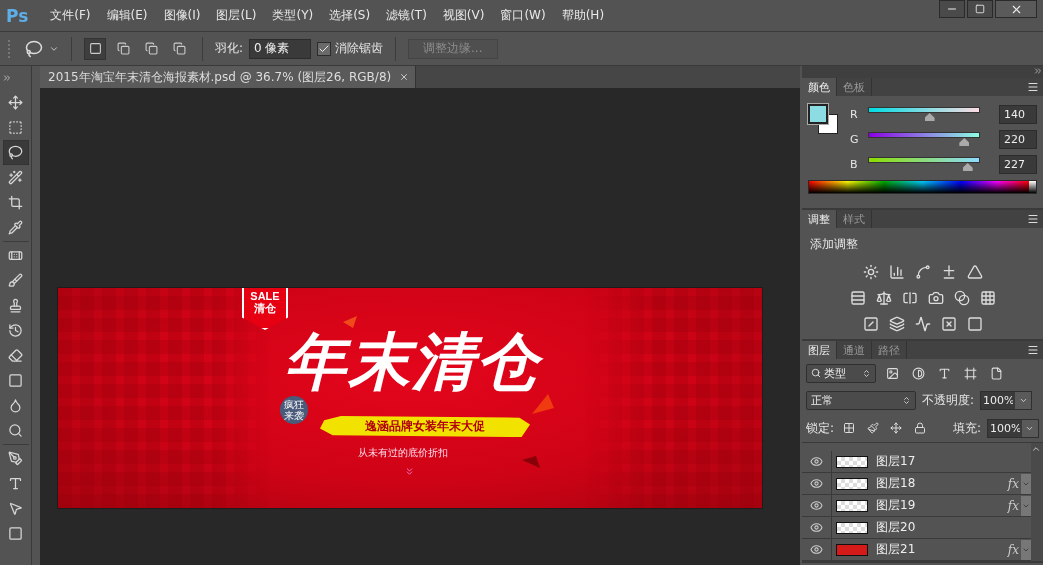 This screenshot has width=1043, height=565. I want to click on promo-banner: 逸涵品牌女装年末大促, so click(425, 426).